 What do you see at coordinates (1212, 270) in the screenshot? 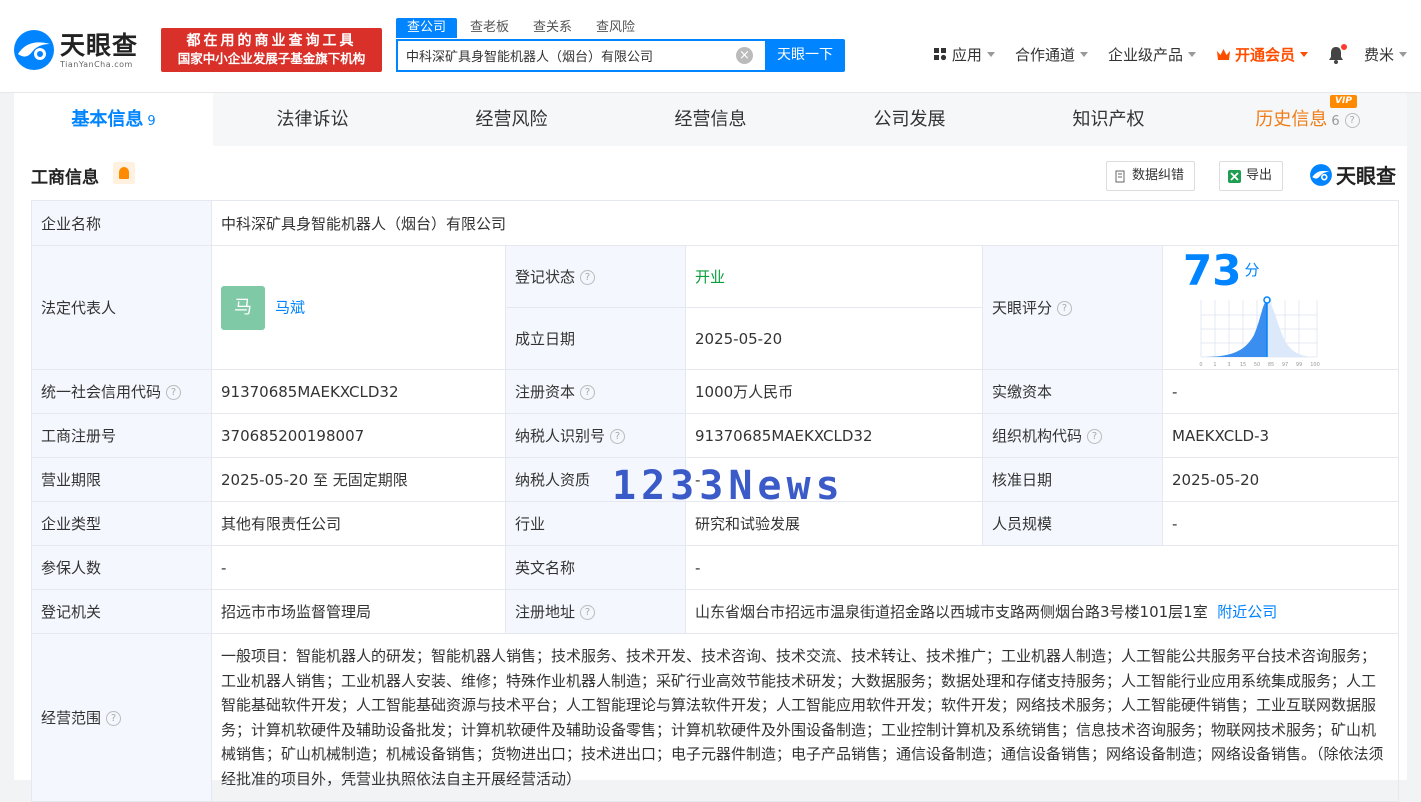
I see `score-value: 73` at bounding box center [1212, 270].